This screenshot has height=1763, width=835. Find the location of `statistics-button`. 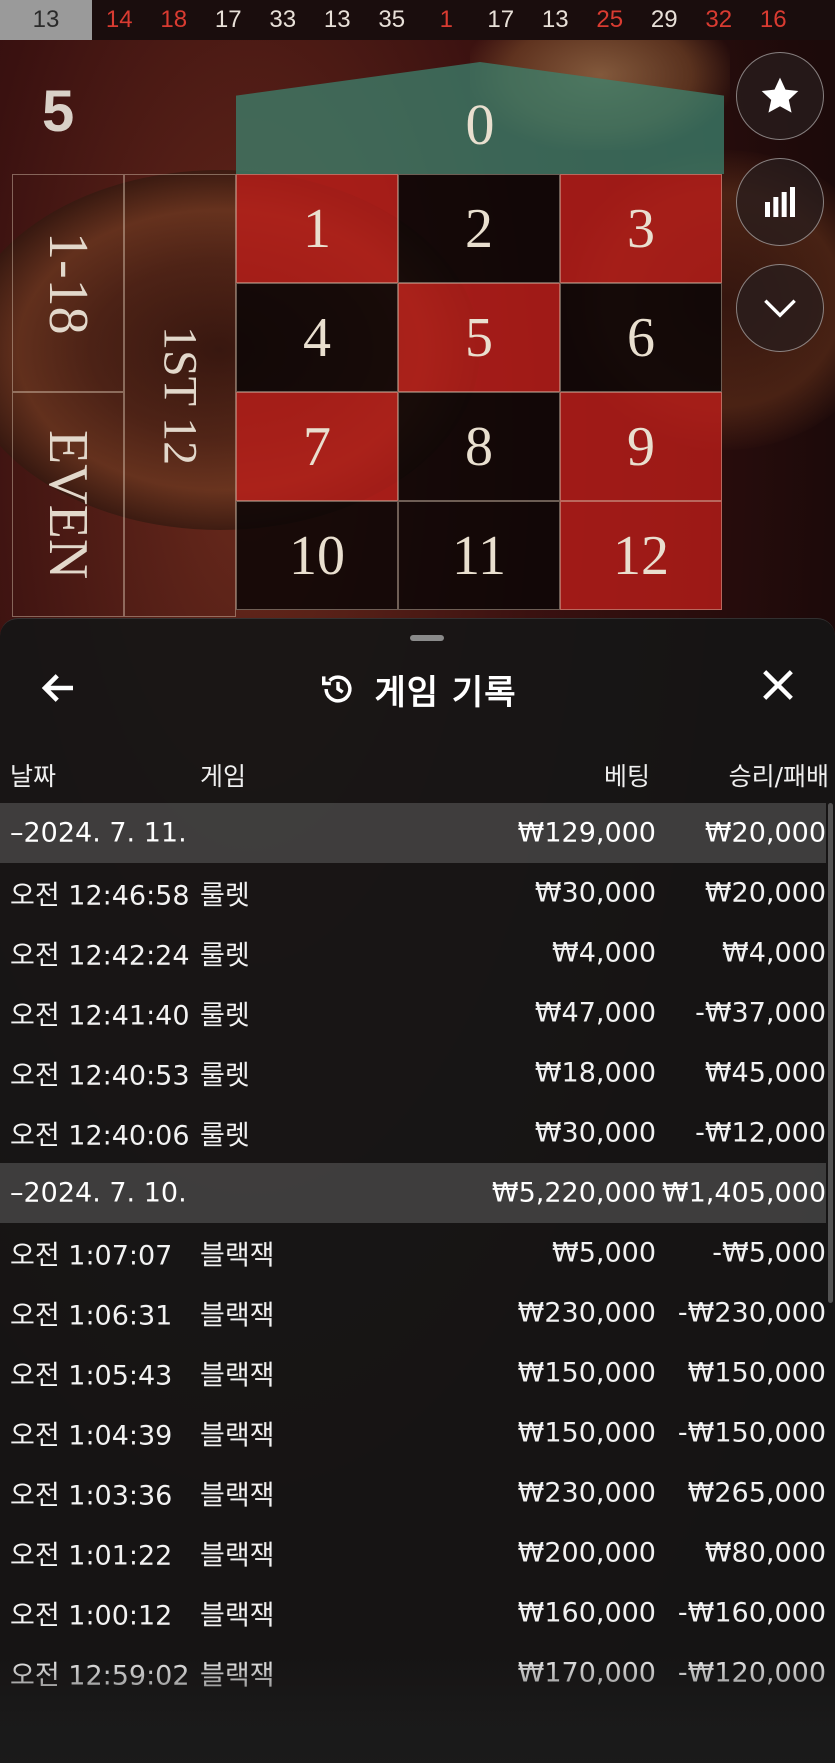

statistics-button is located at coordinates (780, 202).